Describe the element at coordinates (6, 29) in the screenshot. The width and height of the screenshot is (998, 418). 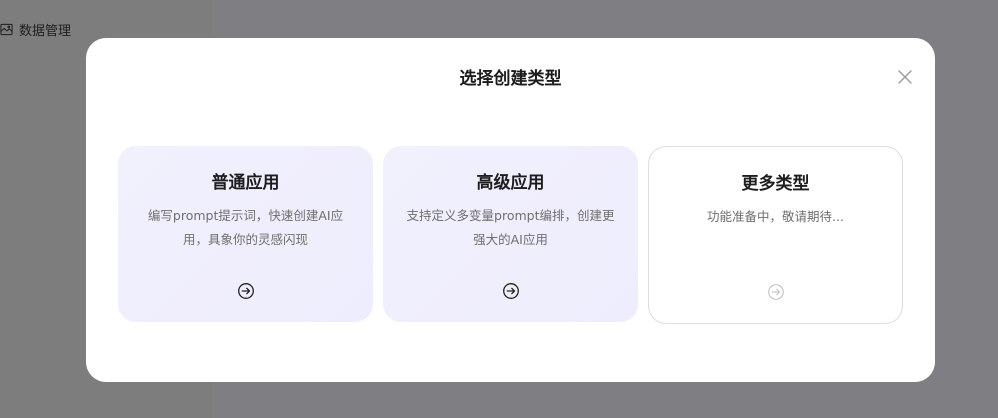
I see `database-icon` at that location.